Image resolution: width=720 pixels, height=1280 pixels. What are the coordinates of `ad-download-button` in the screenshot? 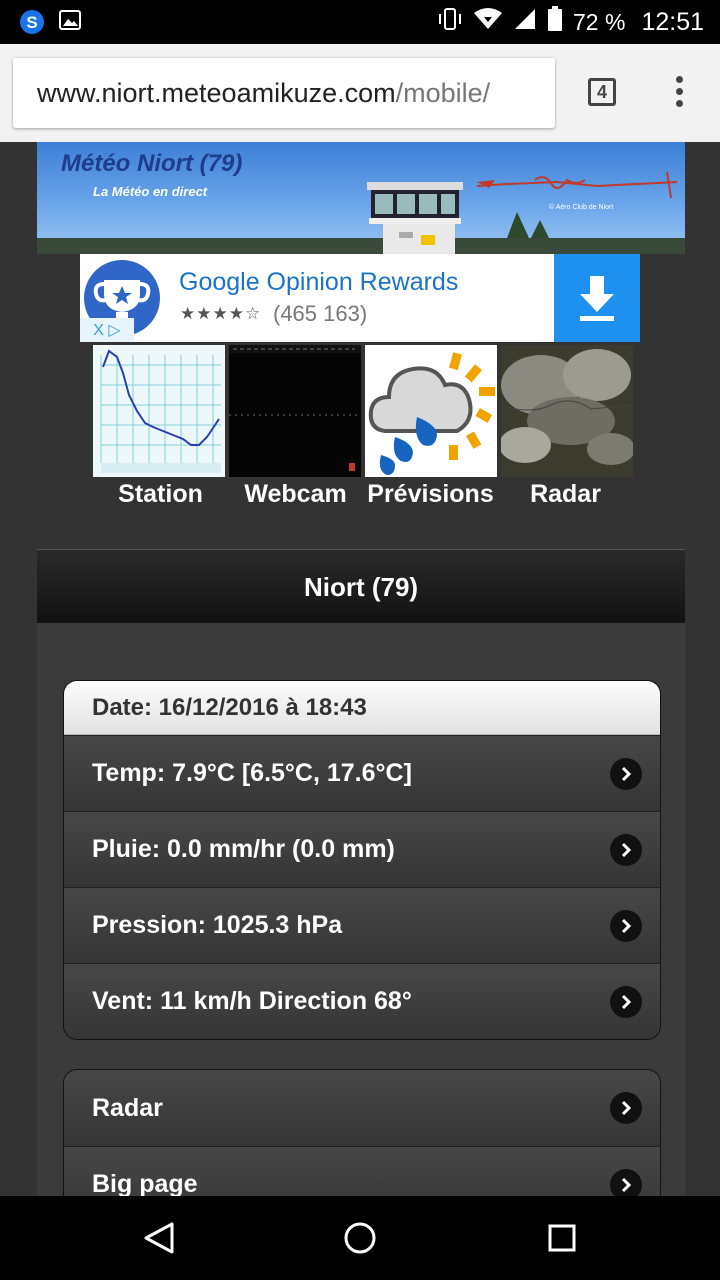 It's located at (597, 298).